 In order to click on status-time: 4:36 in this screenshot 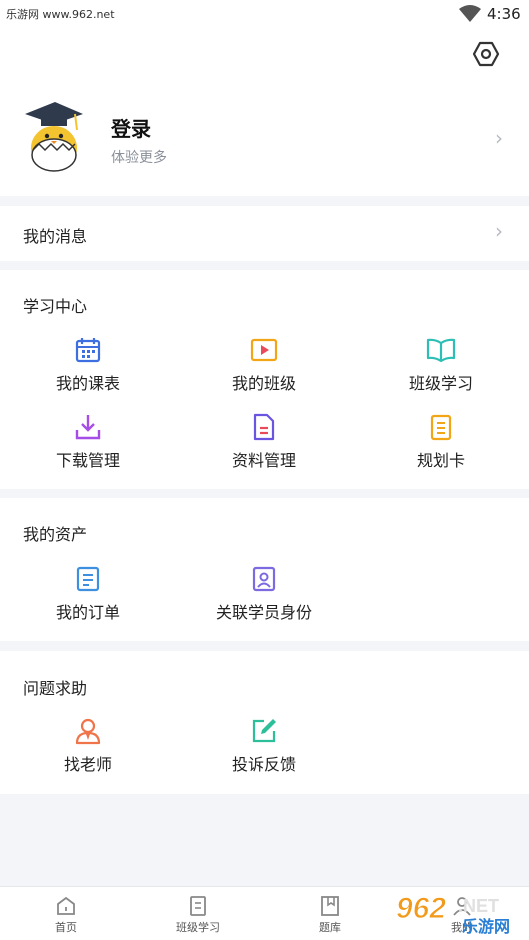, I will do `click(504, 14)`.